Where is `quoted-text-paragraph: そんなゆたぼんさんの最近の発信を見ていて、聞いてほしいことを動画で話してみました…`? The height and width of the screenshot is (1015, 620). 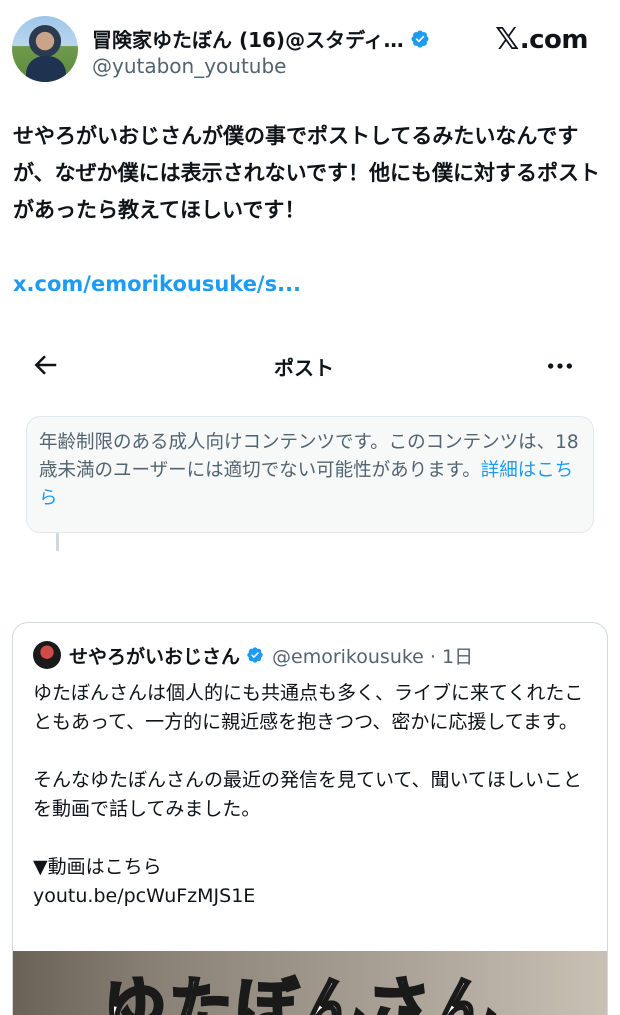
quoted-text-paragraph: そんなゆたぼんさんの最近の発信を見ていて、聞いてほしいことを動画で話してみました… is located at coordinates (307, 794).